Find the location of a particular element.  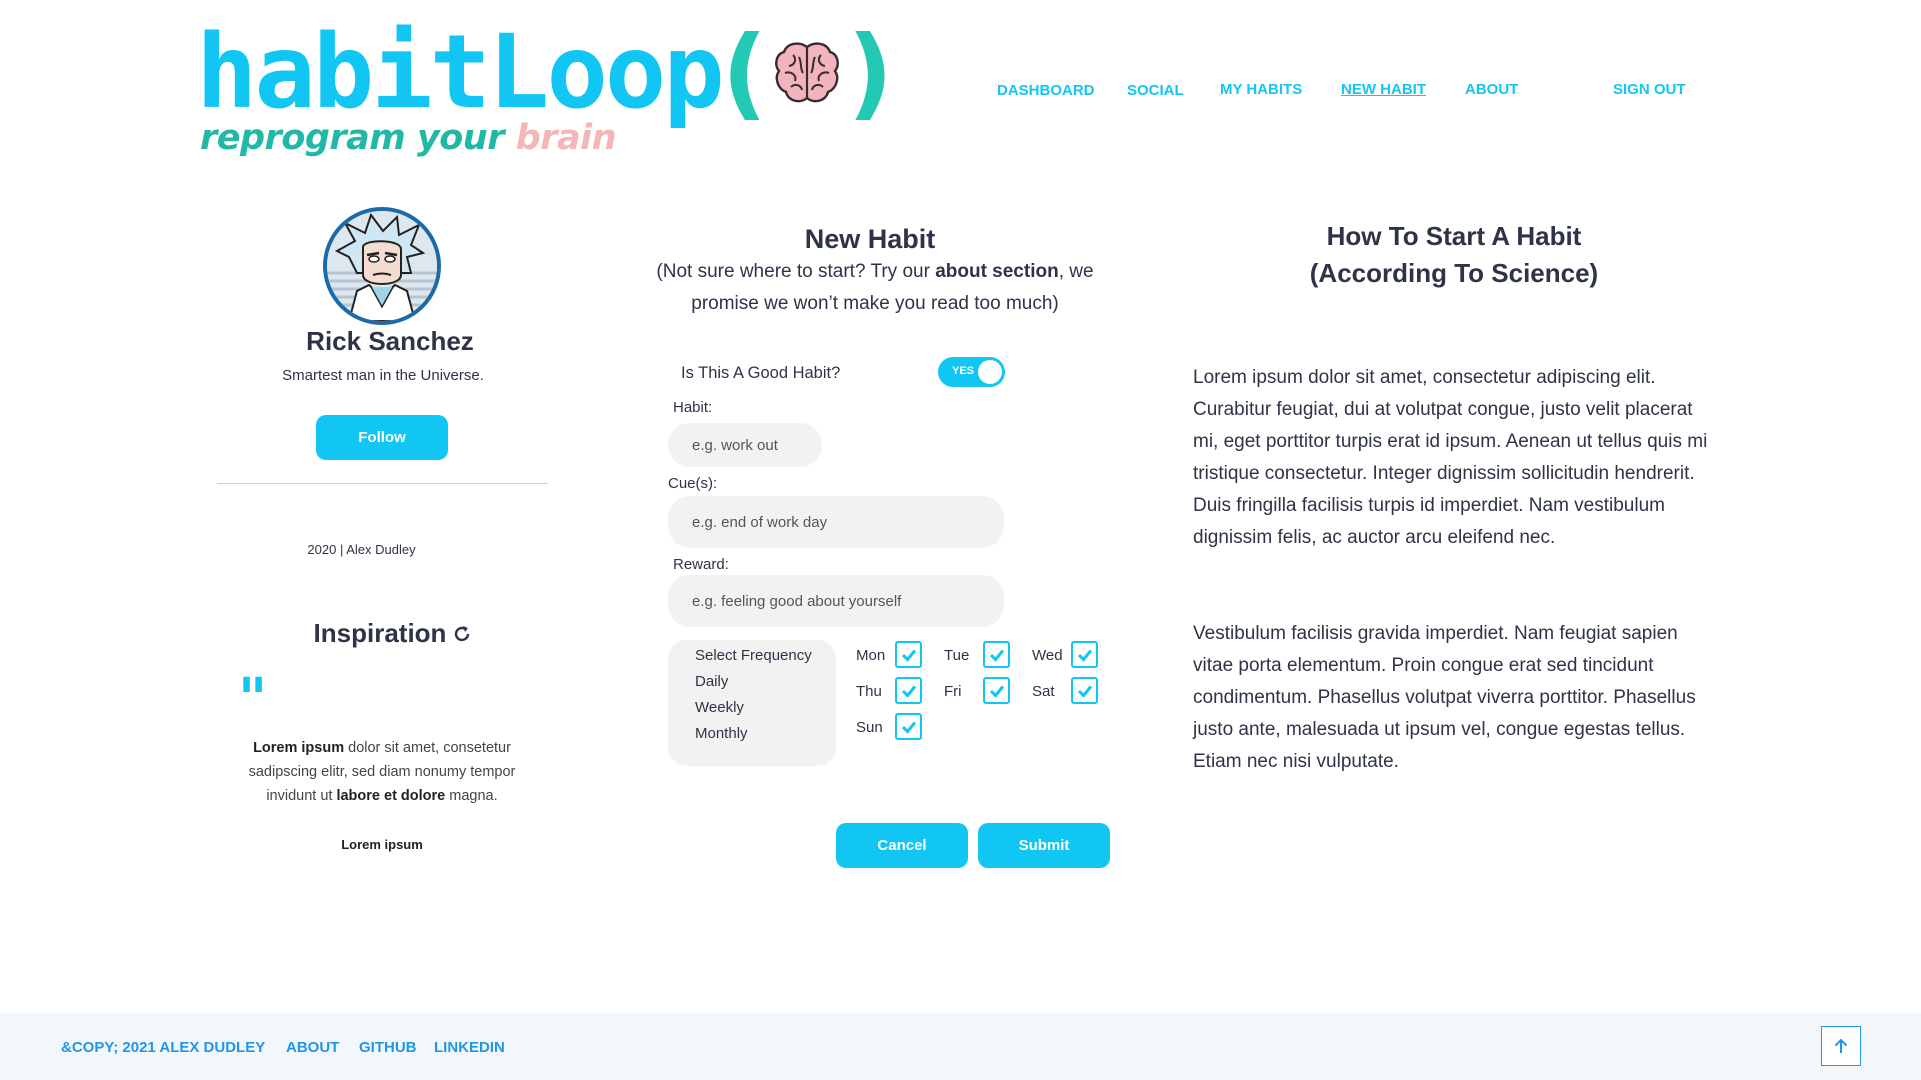

quote-bold-2: labore et dolore is located at coordinates (391, 796).